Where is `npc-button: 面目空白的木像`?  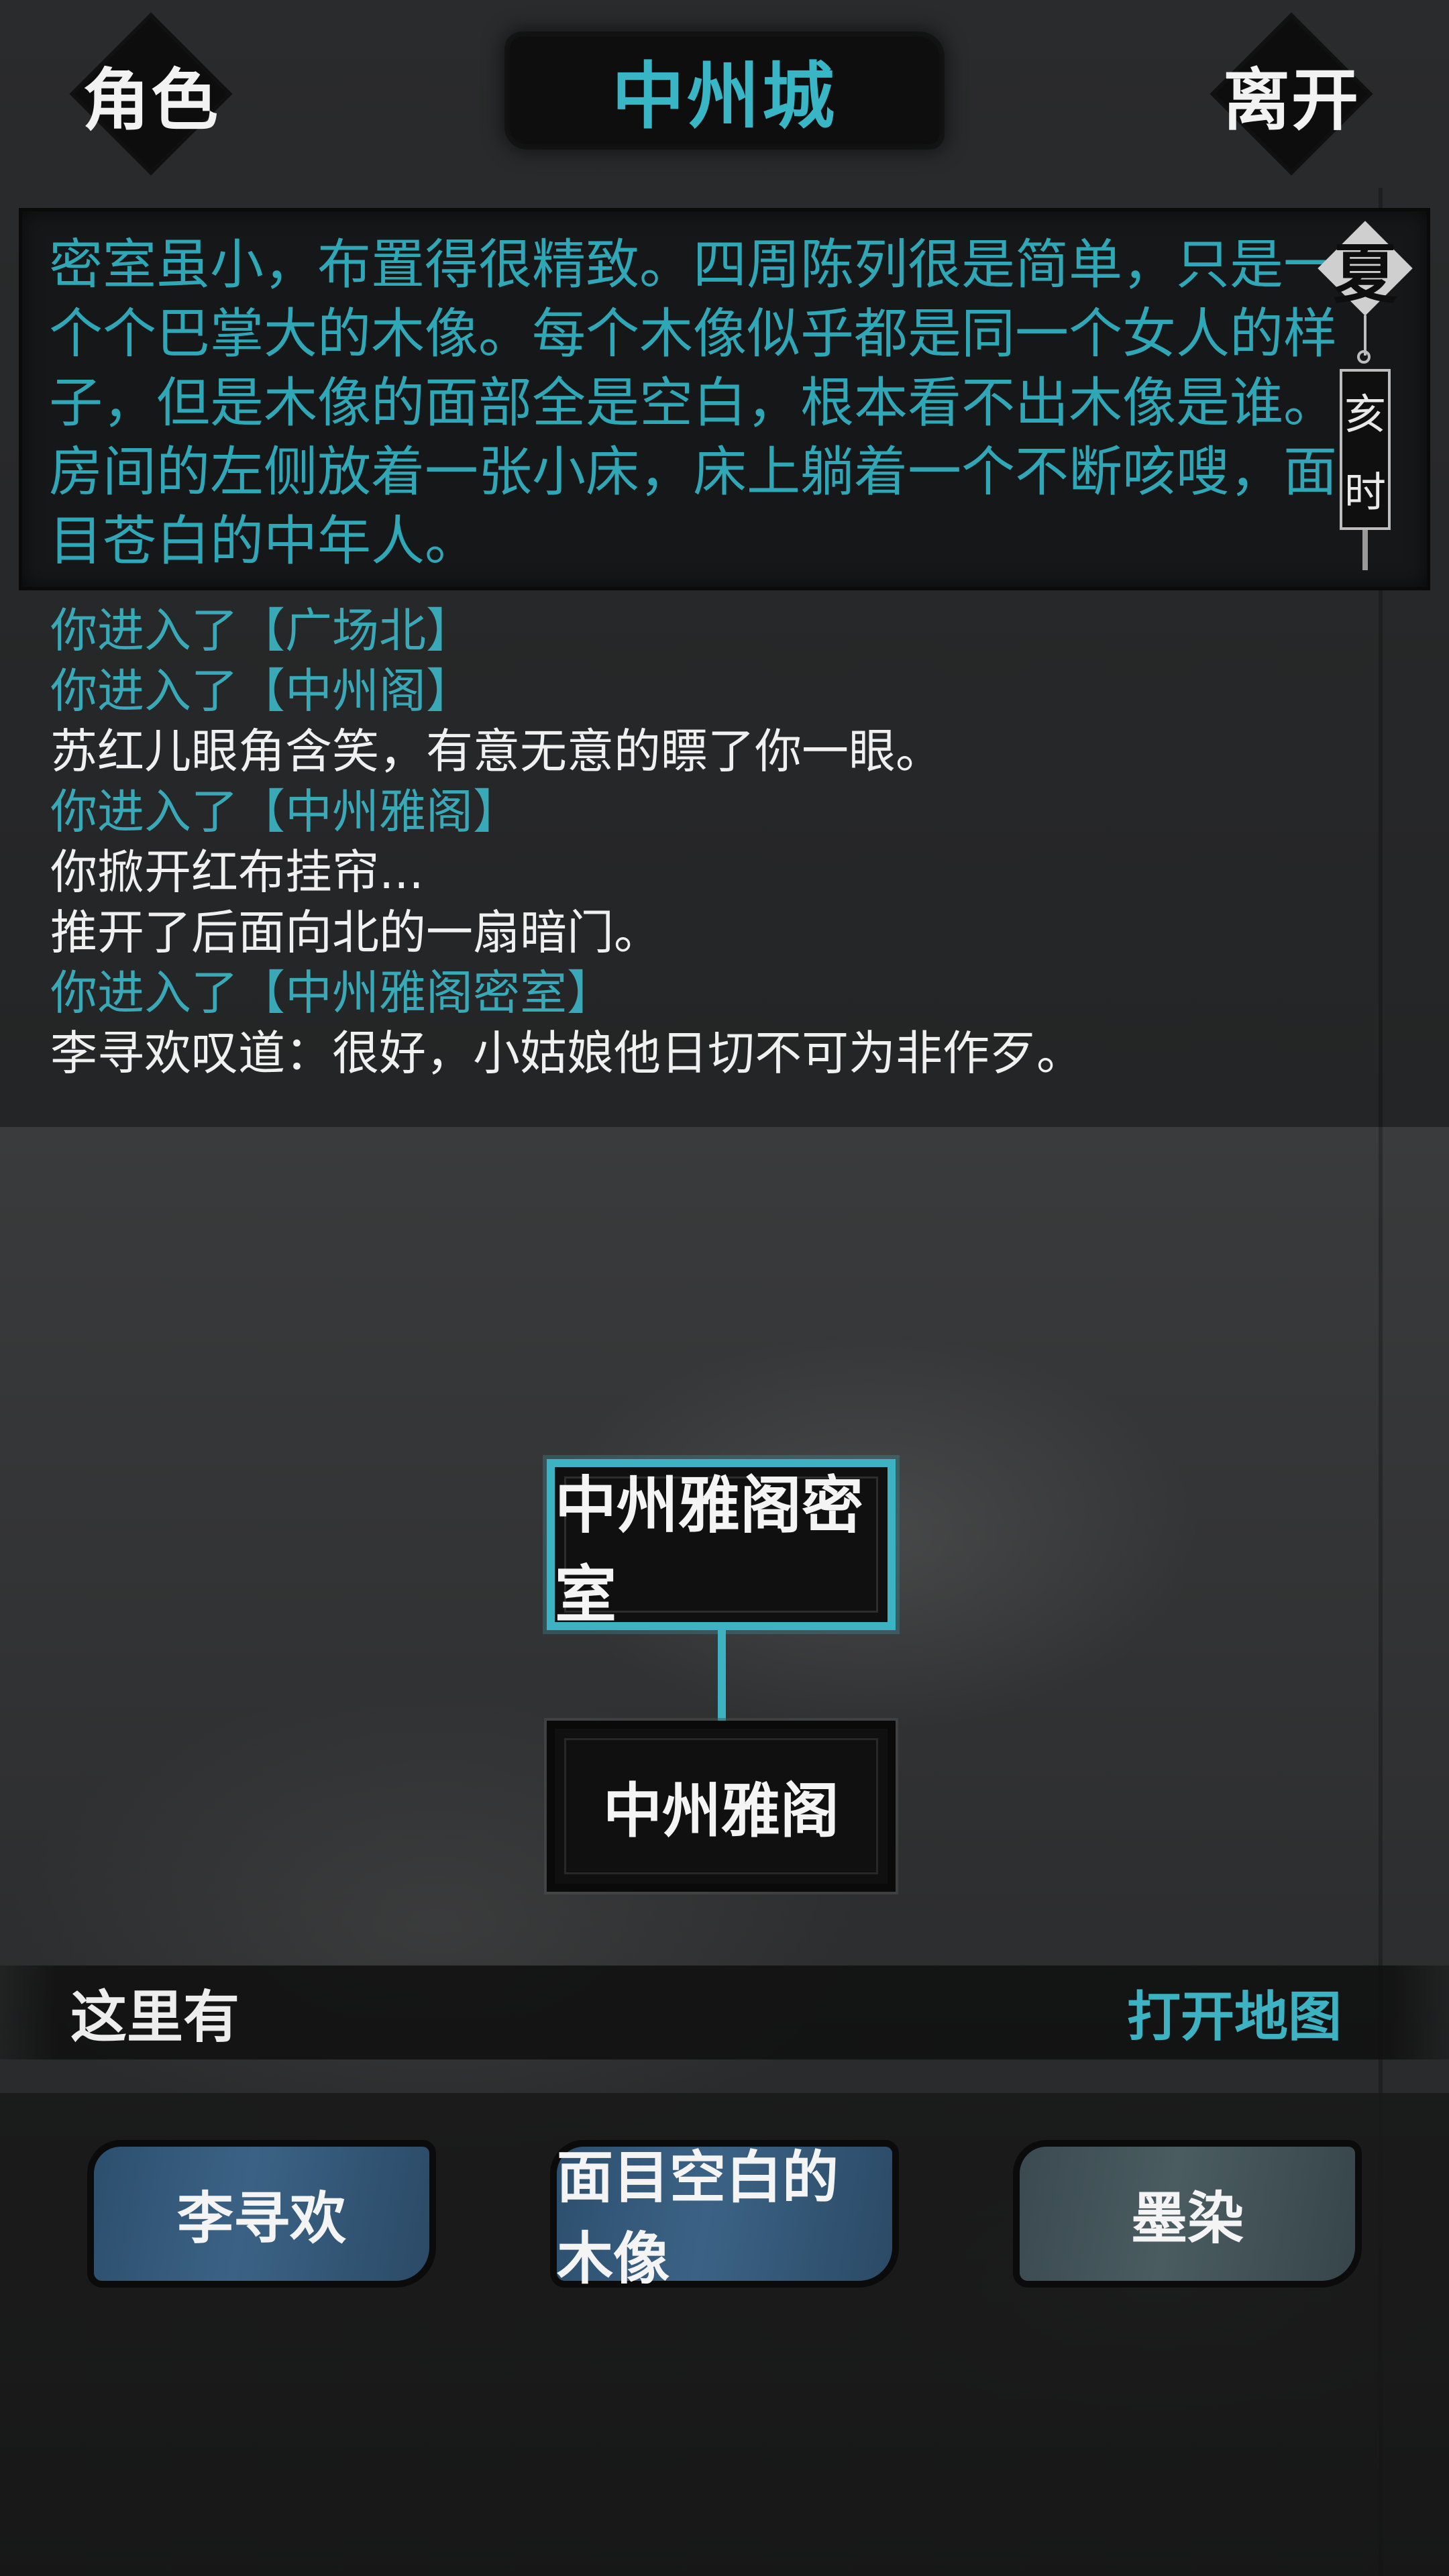 npc-button: 面目空白的木像 is located at coordinates (724, 2218).